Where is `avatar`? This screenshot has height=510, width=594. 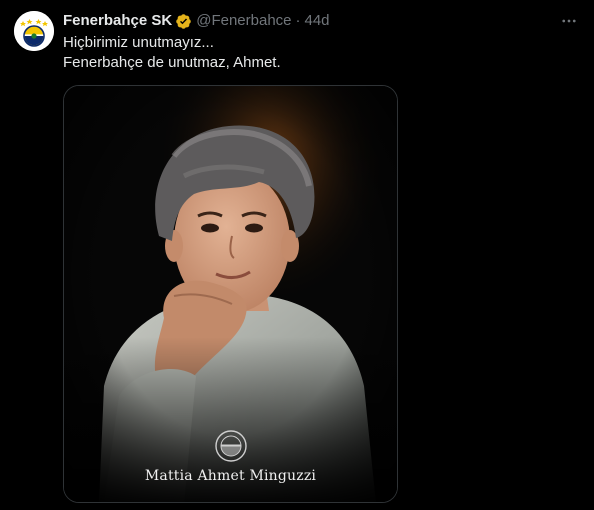
avatar is located at coordinates (34, 31).